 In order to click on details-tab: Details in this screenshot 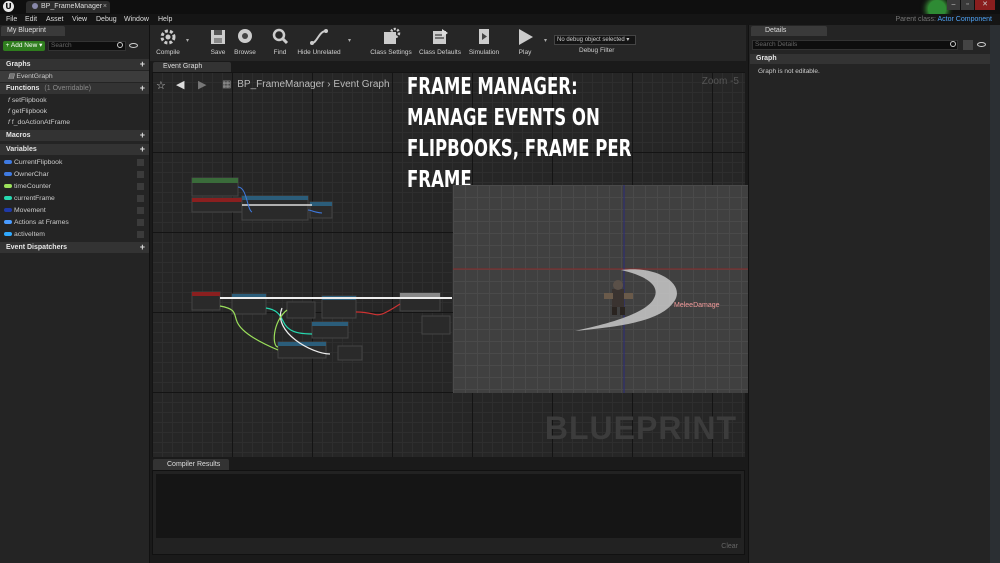, I will do `click(789, 31)`.